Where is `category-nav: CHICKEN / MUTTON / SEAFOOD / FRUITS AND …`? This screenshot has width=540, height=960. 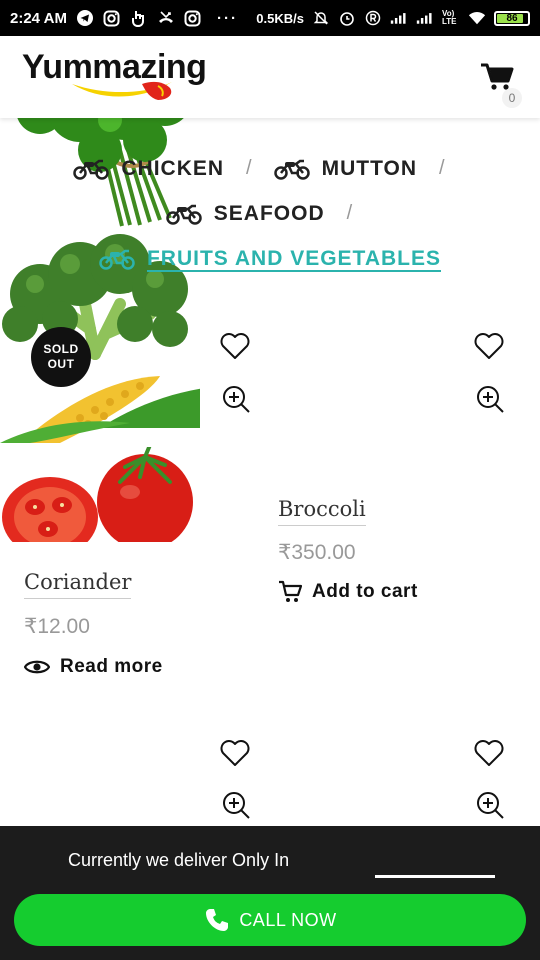 category-nav: CHICKEN / MUTTON / SEAFOOD / FRUITS AND … is located at coordinates (270, 213).